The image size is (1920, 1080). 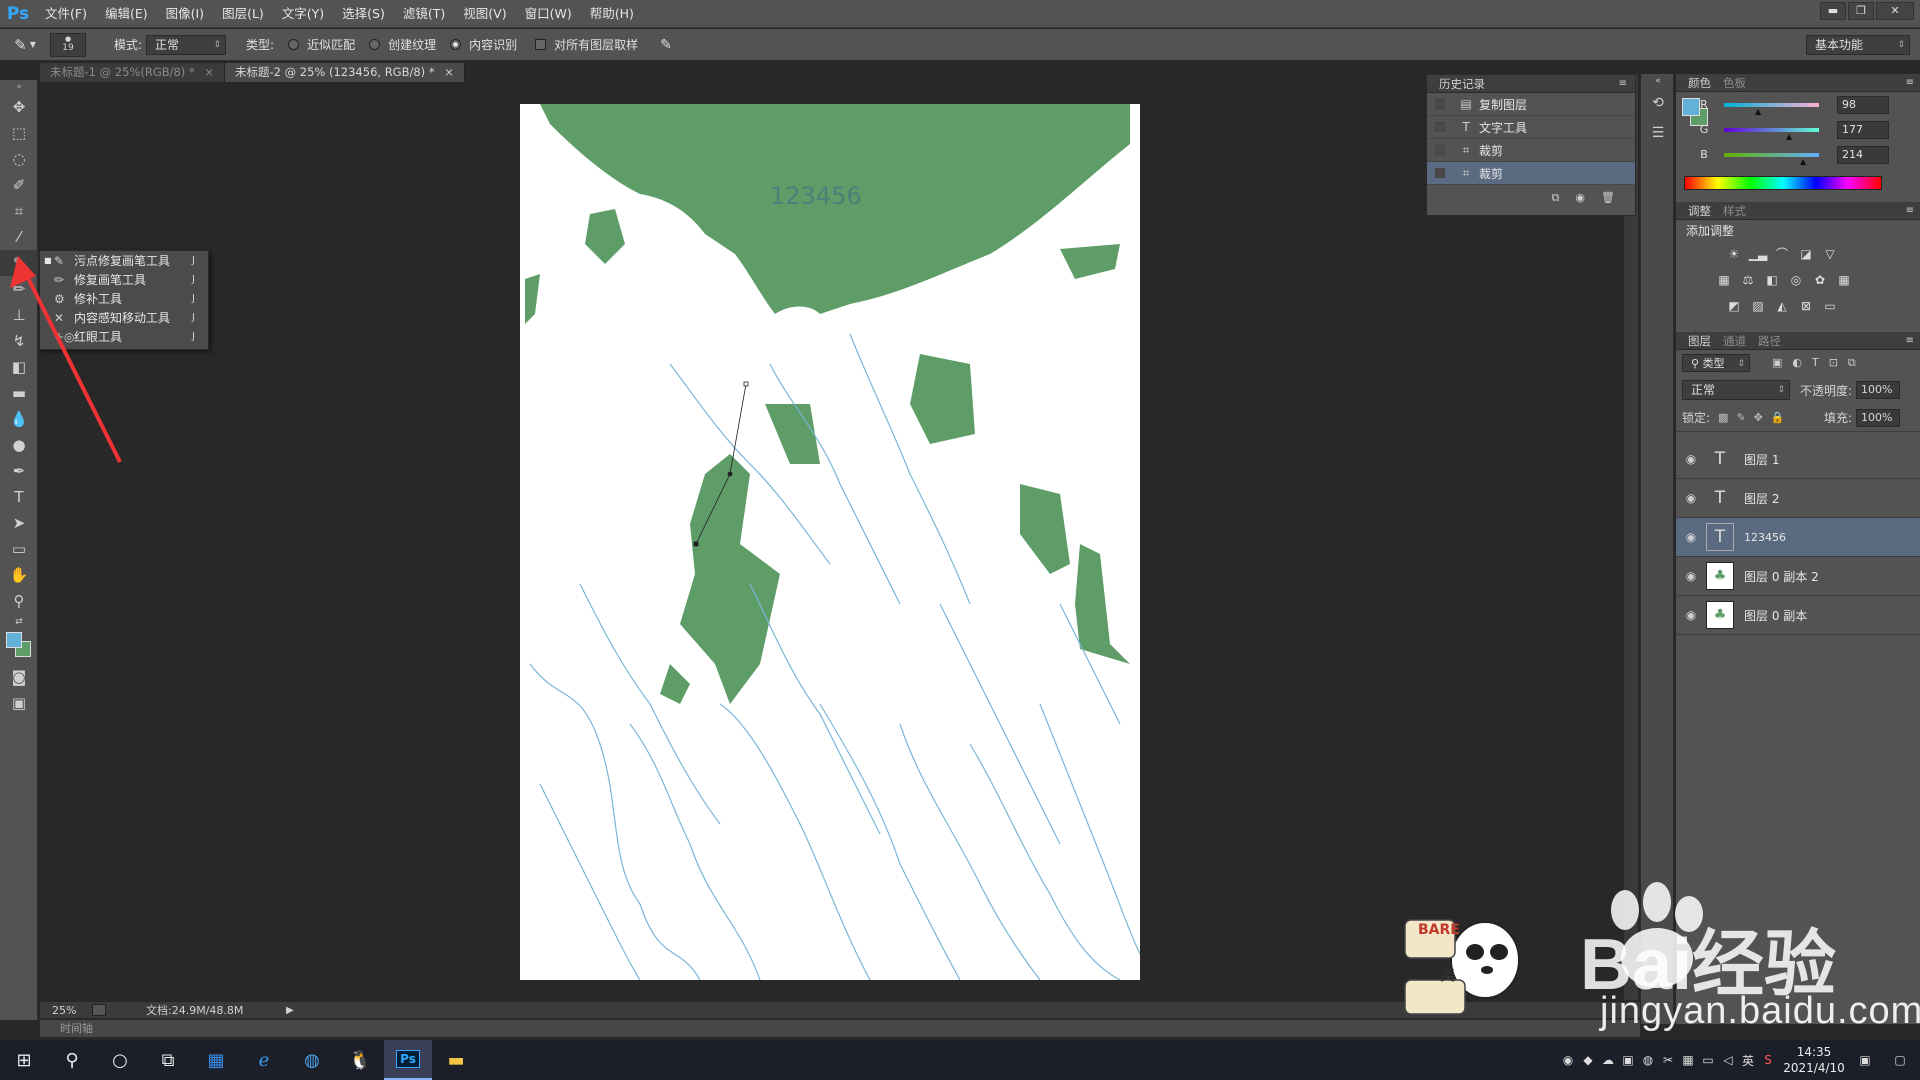 I want to click on tab-adjustments: 调整, so click(x=1699, y=211).